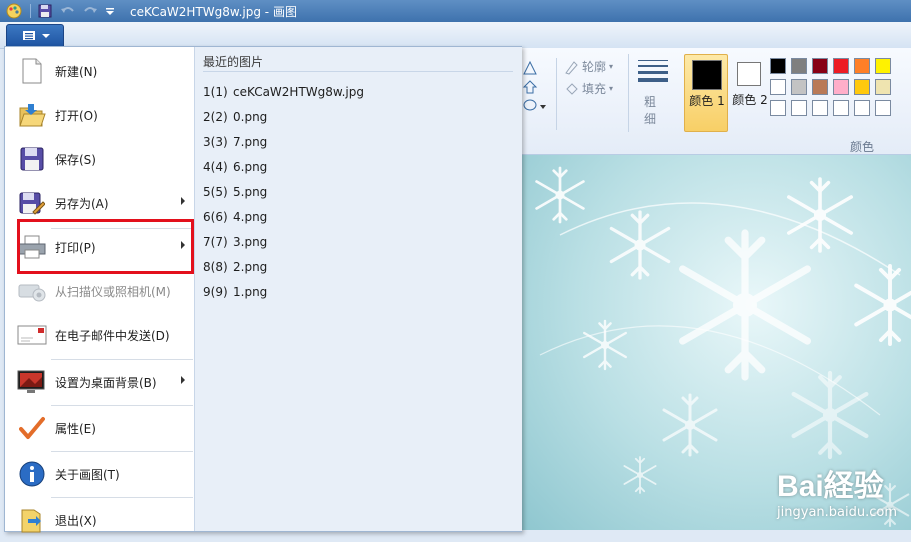  What do you see at coordinates (215, 117) in the screenshot?
I see `recent-file-number: 2(2)` at bounding box center [215, 117].